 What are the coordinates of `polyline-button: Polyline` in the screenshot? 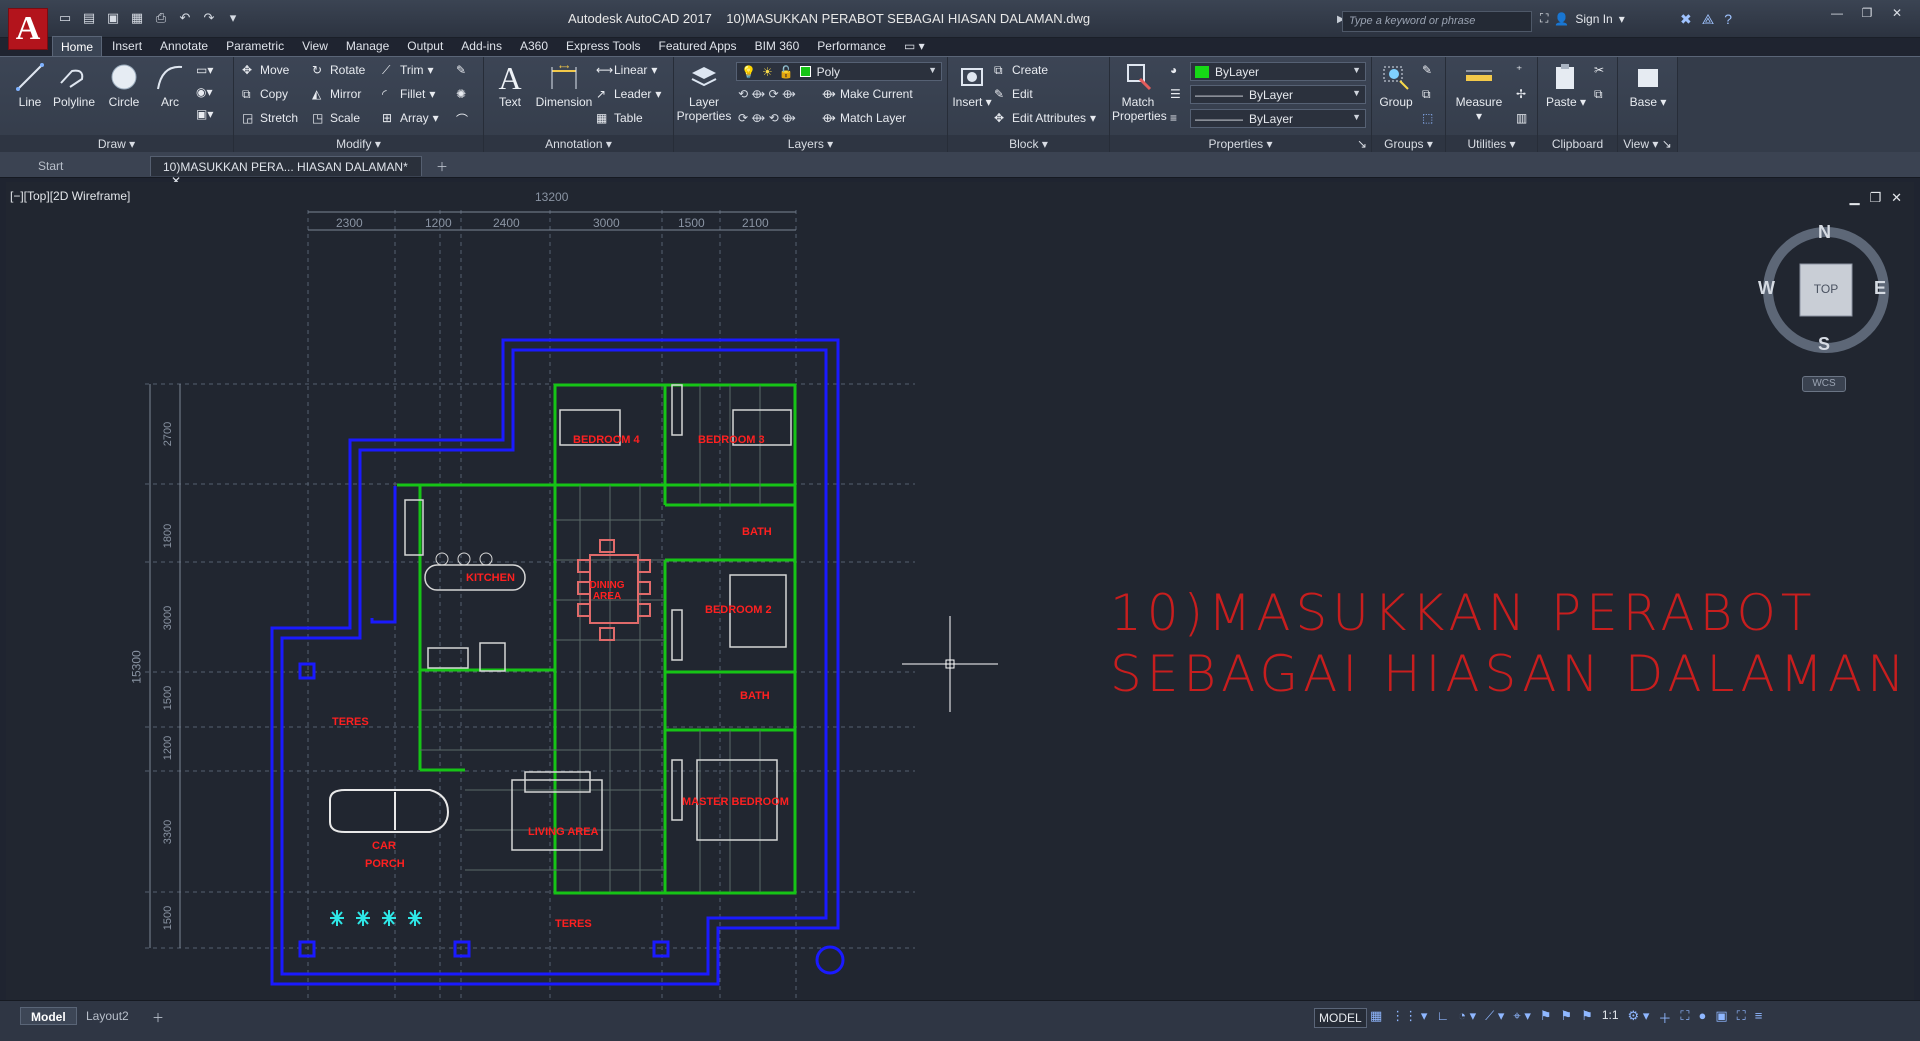 It's located at (74, 85).